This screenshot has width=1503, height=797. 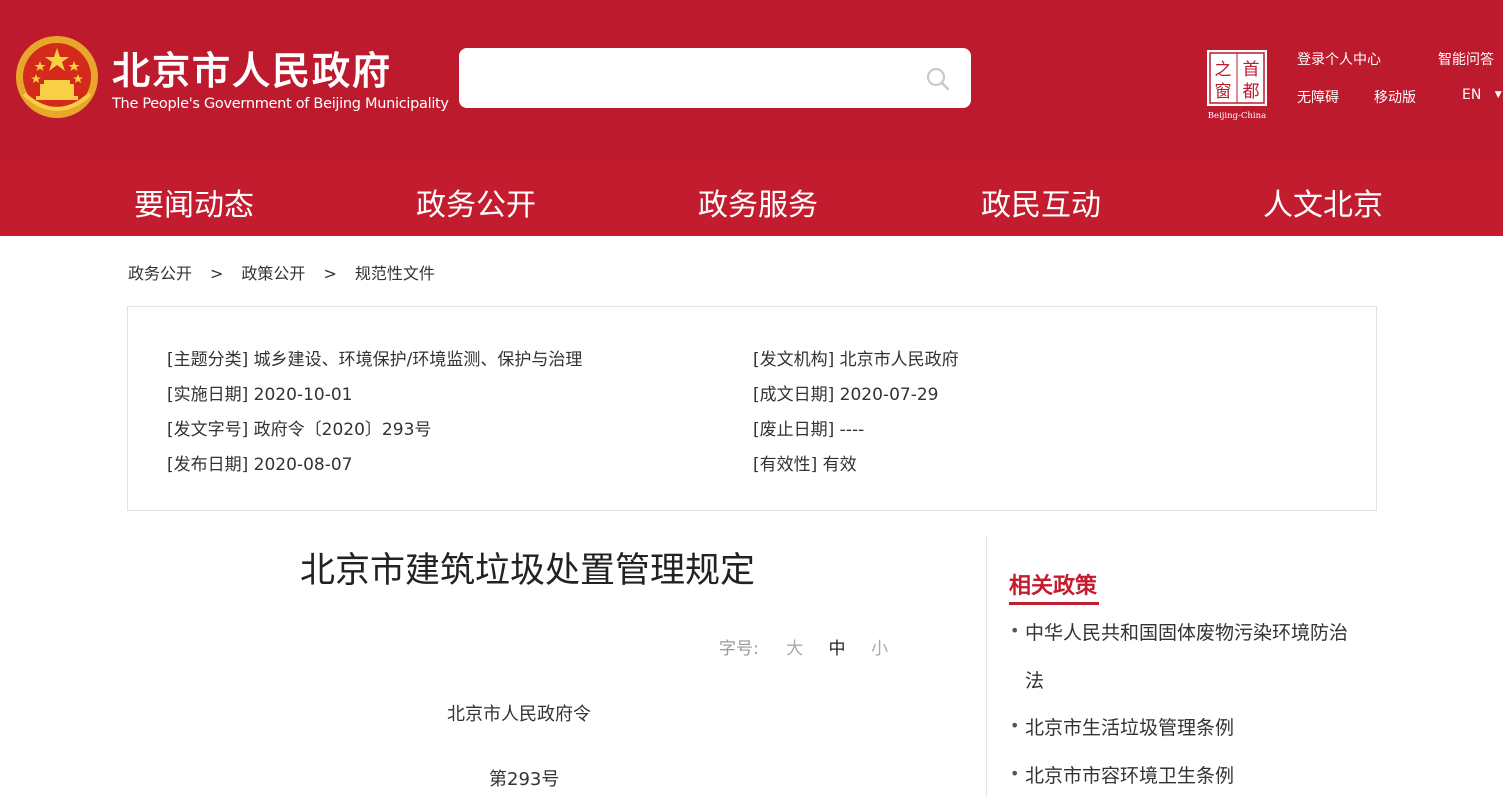 What do you see at coordinates (1466, 59) in the screenshot?
I see `smart-qa-link: 智能问答` at bounding box center [1466, 59].